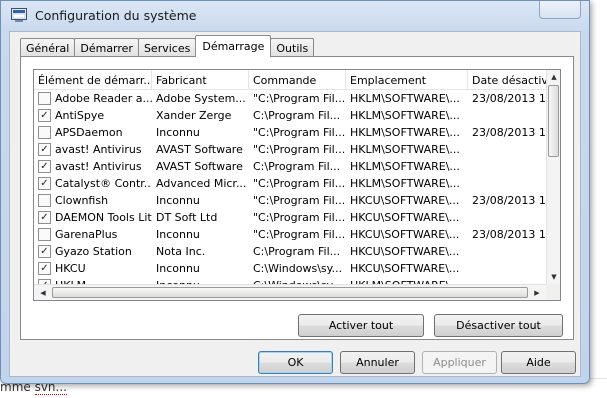  What do you see at coordinates (98, 149) in the screenshot?
I see `startup-item-name: avast! Antivirus` at bounding box center [98, 149].